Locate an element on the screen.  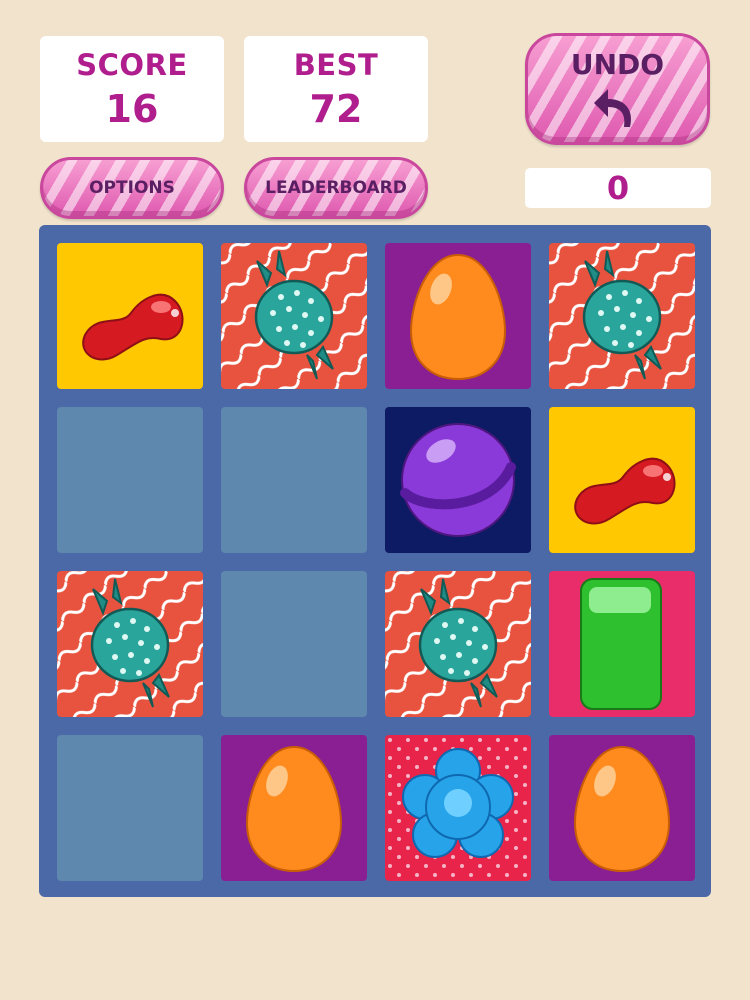
leaderboard-label: LEADERBOARD is located at coordinates (336, 188).